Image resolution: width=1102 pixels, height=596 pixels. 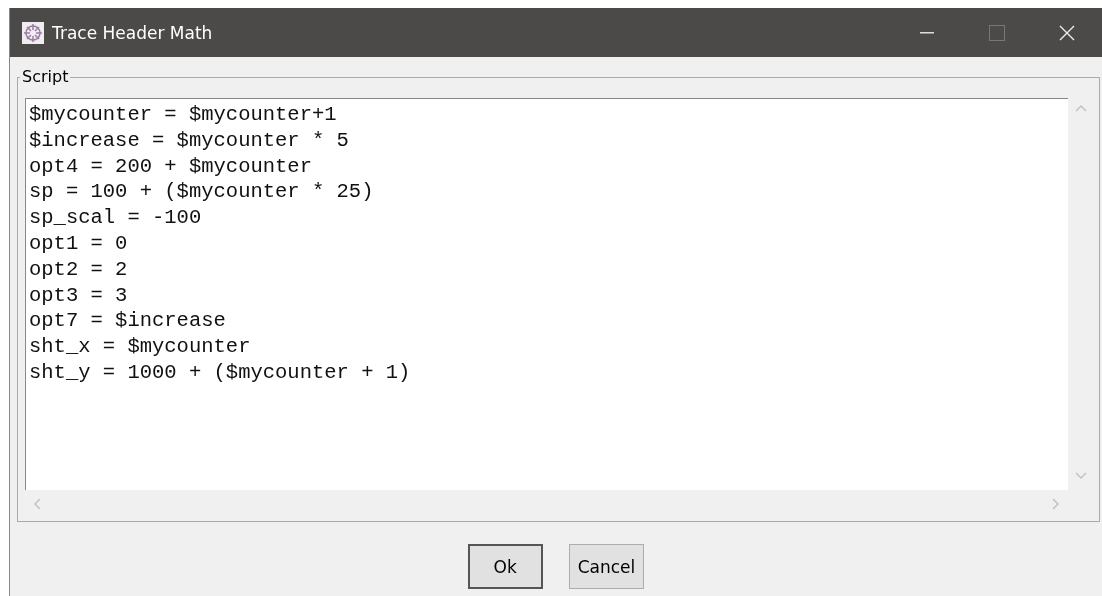 I want to click on code-line: opt1 = 0, so click(x=78, y=244).